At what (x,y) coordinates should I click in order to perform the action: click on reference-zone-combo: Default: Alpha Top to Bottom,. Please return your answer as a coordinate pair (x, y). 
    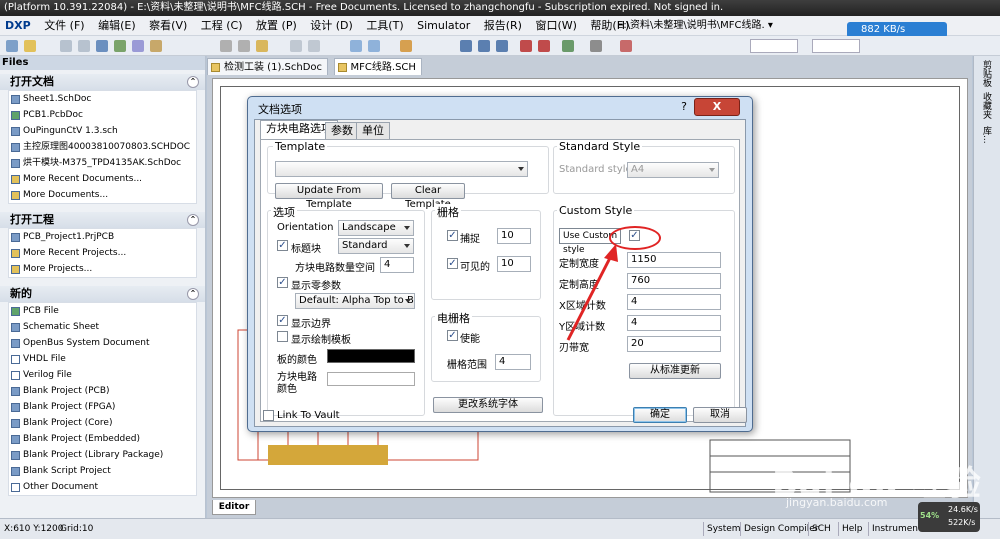
    Looking at the image, I should click on (355, 301).